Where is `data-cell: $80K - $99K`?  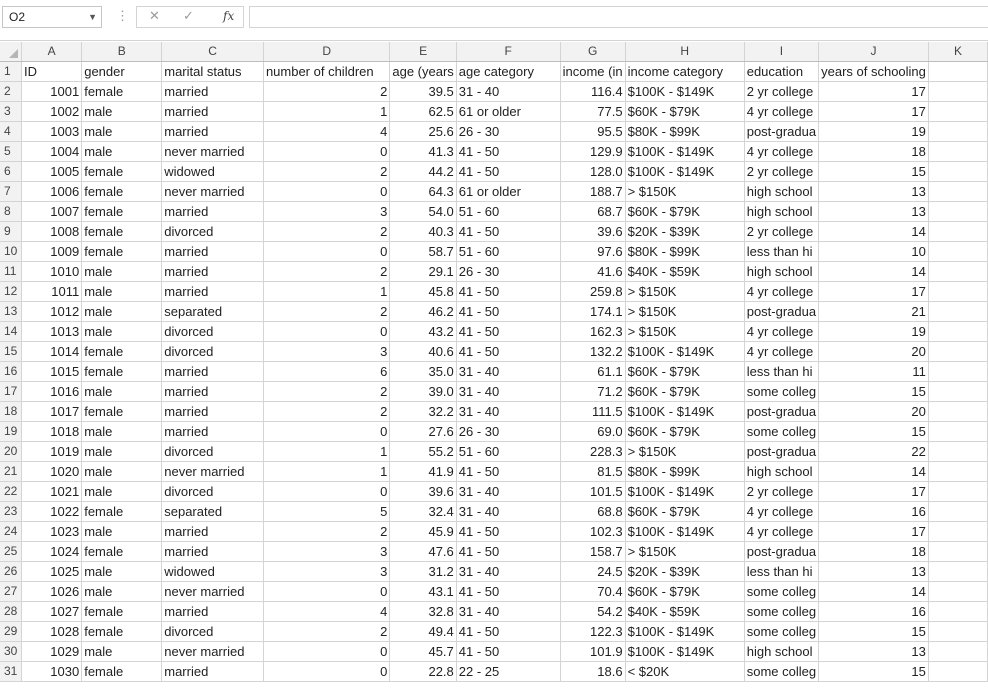
data-cell: $80K - $99K is located at coordinates (685, 471).